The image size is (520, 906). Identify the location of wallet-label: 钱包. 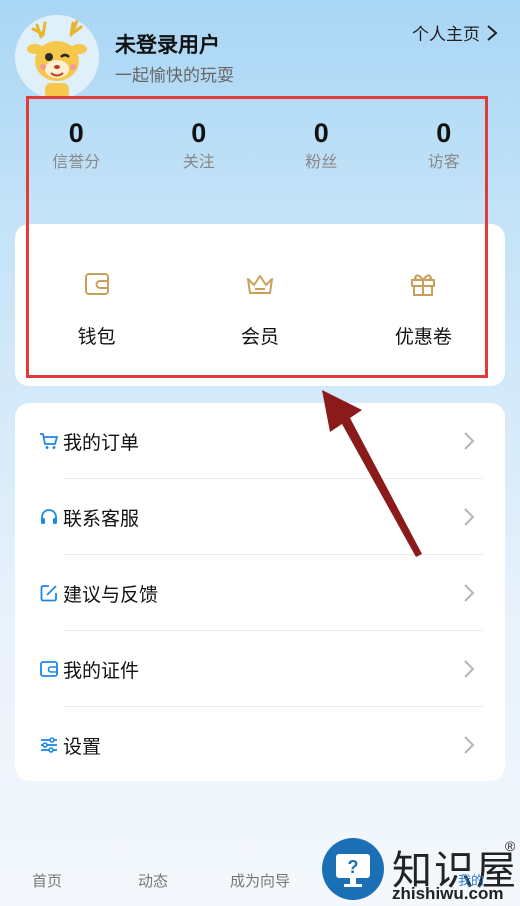
(96, 337).